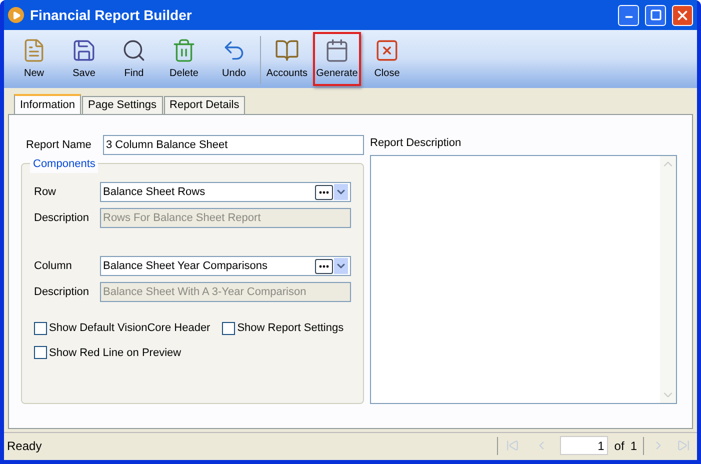 The image size is (701, 464). What do you see at coordinates (84, 59) in the screenshot?
I see `toolbar-button: Save` at bounding box center [84, 59].